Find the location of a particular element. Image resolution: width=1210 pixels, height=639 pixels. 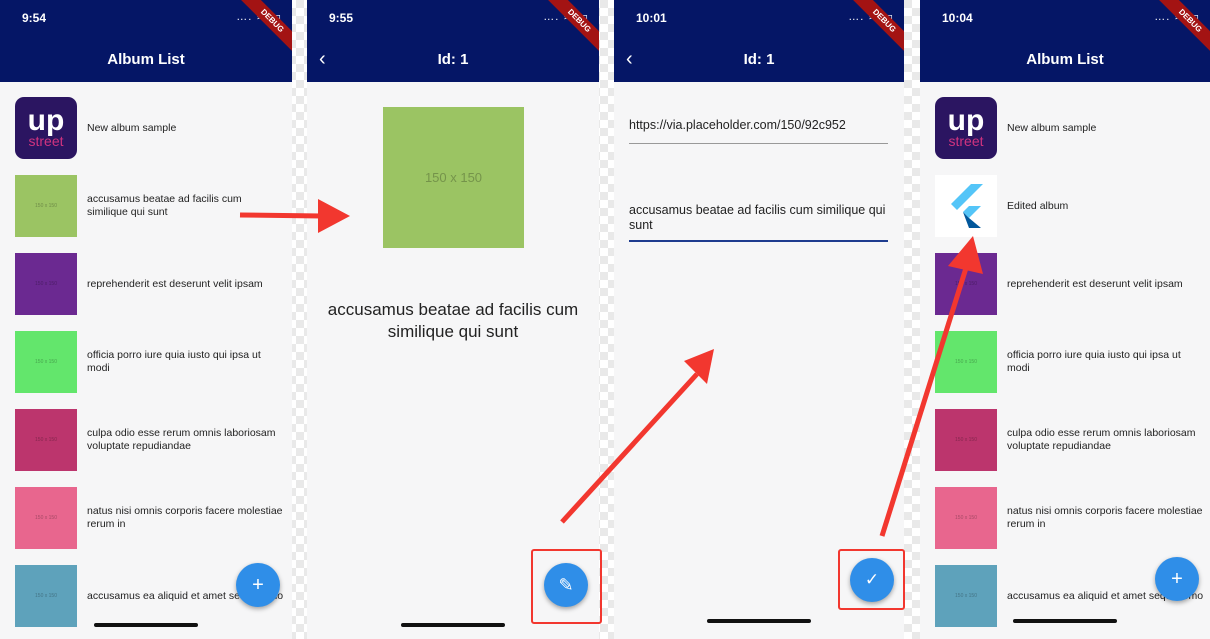

app-bar: 10:01 …. ≋ ▭ DEBUG ‹ Id: 1 is located at coordinates (759, 41).